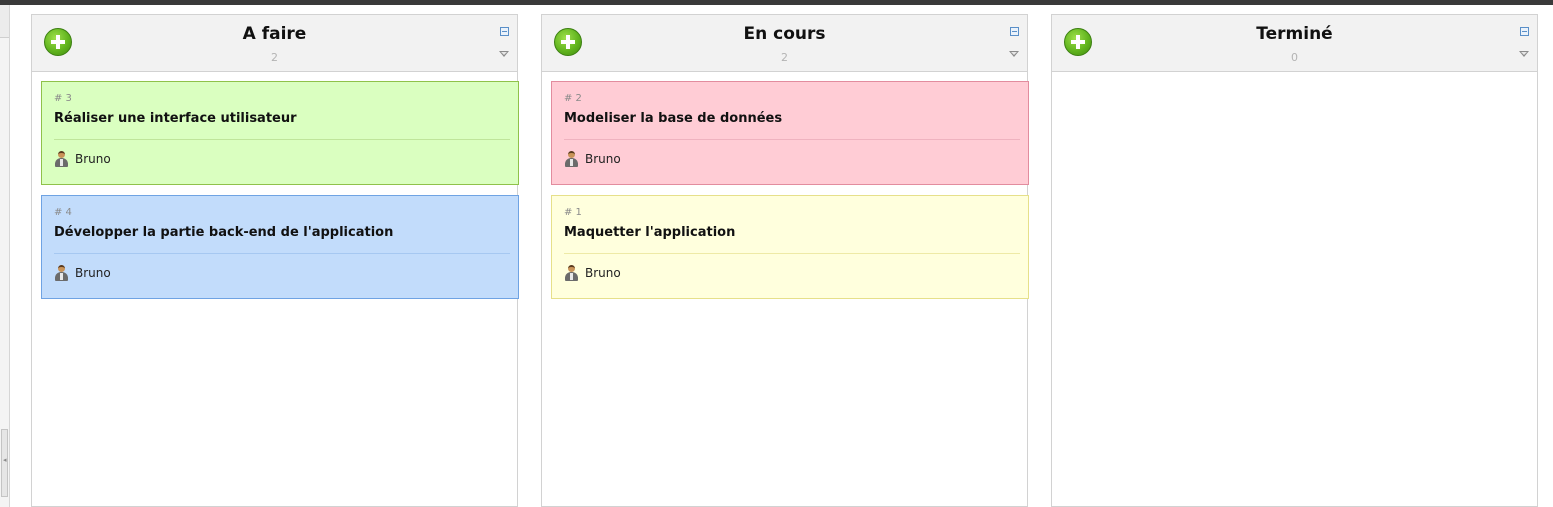 This screenshot has width=1553, height=507. What do you see at coordinates (274, 34) in the screenshot?
I see `column-title: A faire` at bounding box center [274, 34].